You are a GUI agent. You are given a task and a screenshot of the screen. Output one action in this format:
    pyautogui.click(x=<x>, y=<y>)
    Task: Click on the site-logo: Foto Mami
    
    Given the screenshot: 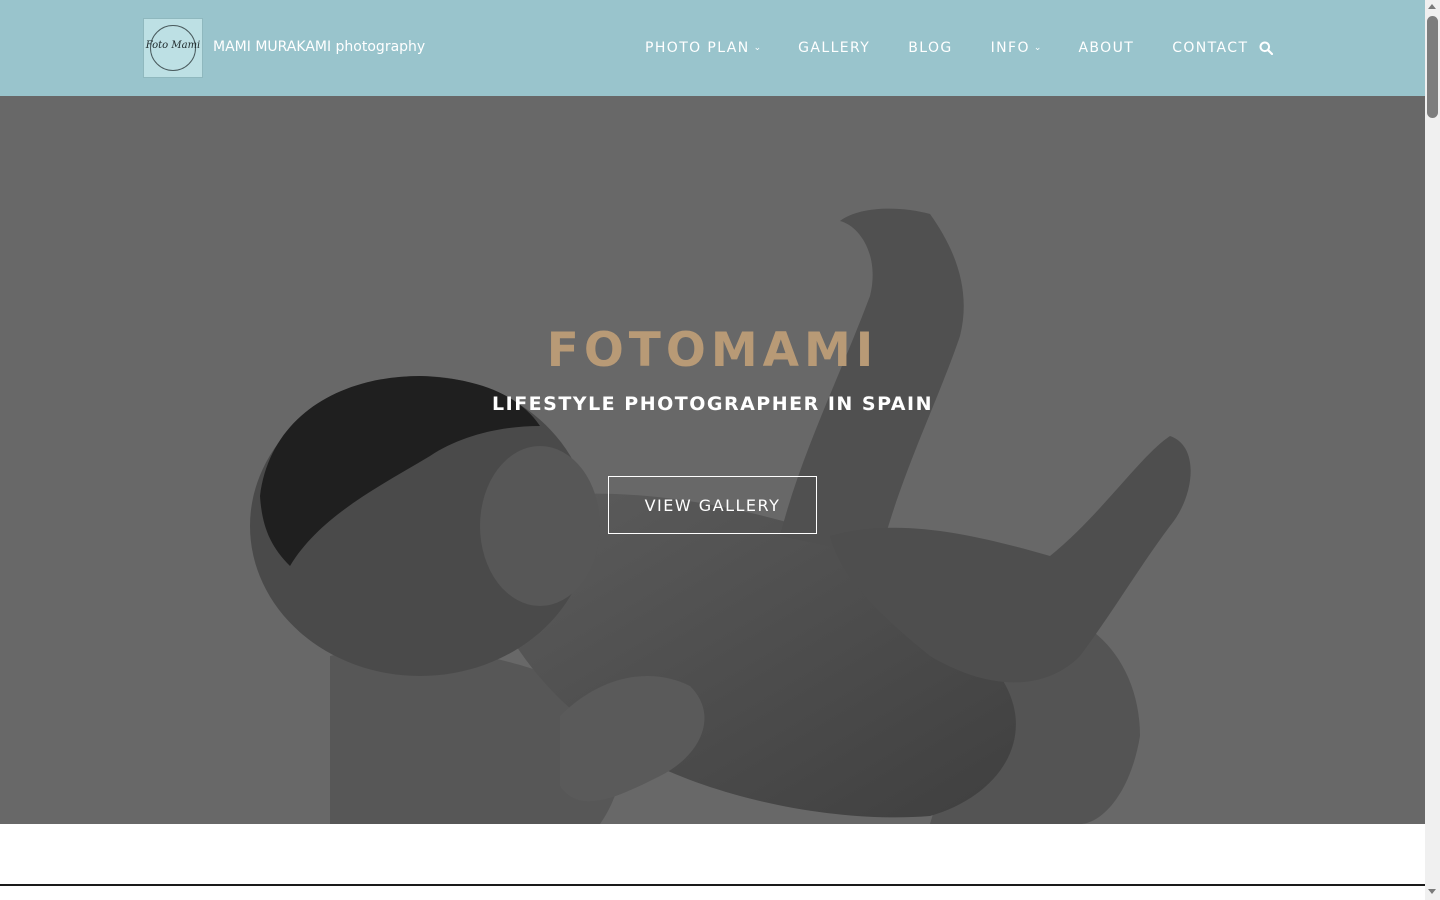 What is the action you would take?
    pyautogui.click(x=173, y=48)
    